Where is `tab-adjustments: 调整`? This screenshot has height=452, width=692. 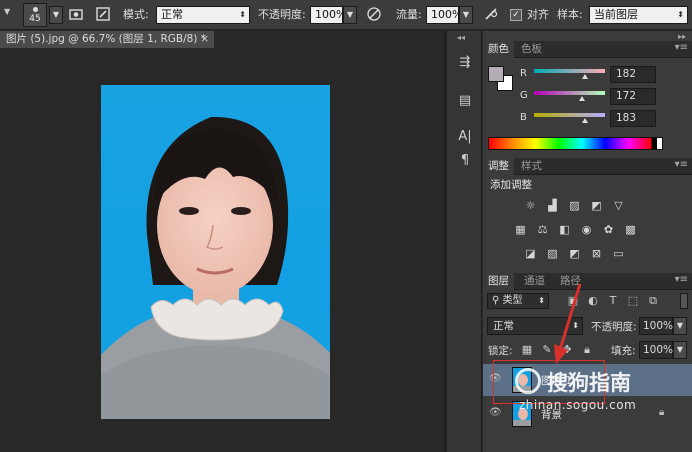 tab-adjustments: 调整 is located at coordinates (498, 166).